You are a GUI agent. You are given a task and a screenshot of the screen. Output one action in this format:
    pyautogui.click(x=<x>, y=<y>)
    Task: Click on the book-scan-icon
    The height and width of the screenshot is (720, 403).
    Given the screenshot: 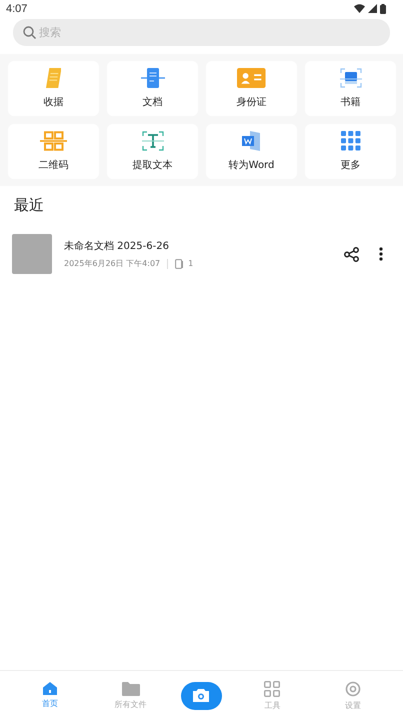 What is the action you would take?
    pyautogui.click(x=351, y=78)
    